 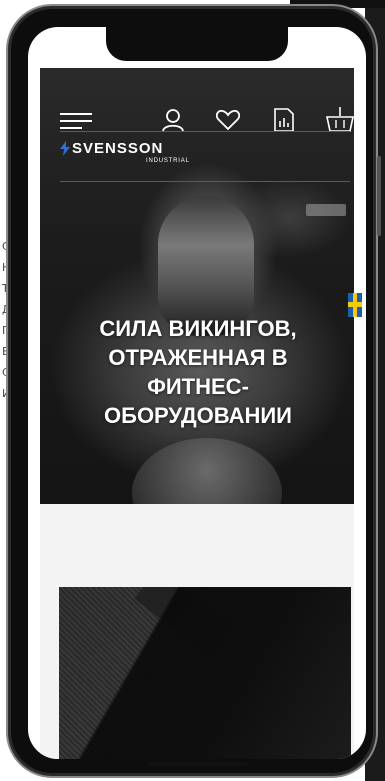 I want to click on brand-tagline: INDUSTRIAL, so click(x=168, y=161).